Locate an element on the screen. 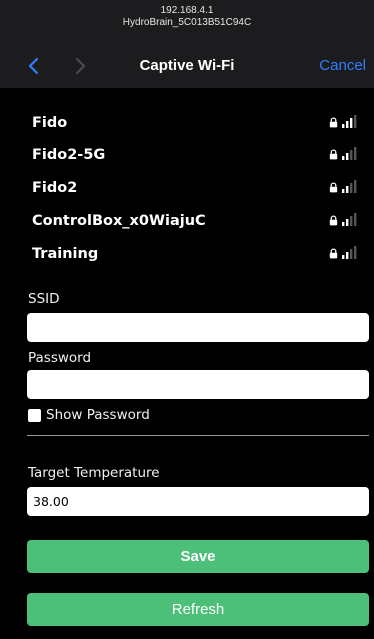 The height and width of the screenshot is (639, 374). page-title: Captive Wi-Fi is located at coordinates (187, 65).